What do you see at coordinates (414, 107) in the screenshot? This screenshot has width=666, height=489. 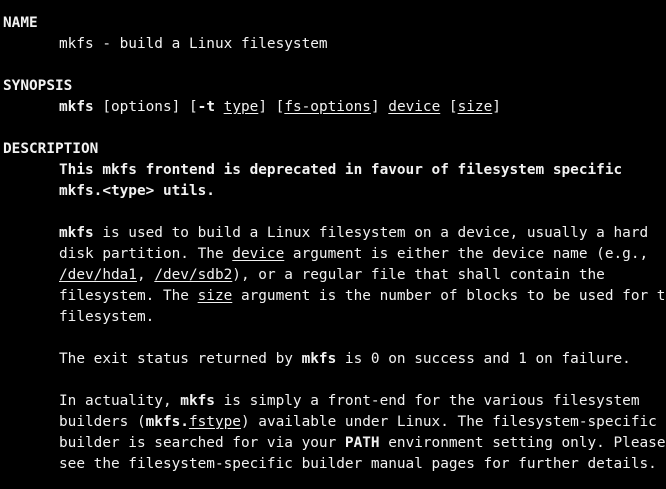 I see `synopsis-device: device` at bounding box center [414, 107].